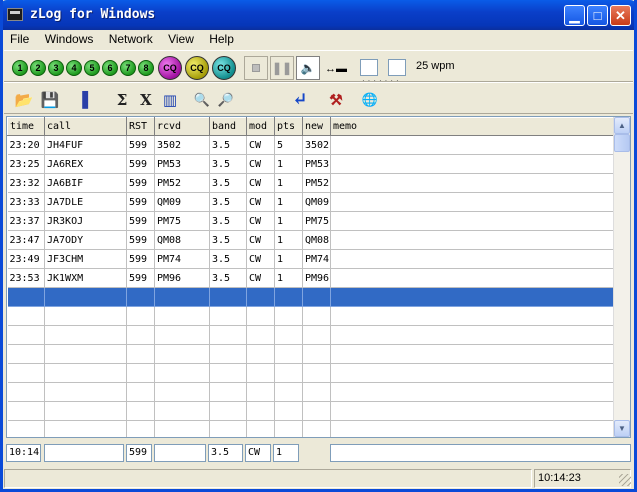  I want to click on cell-call: JA6REX, so click(85, 164).